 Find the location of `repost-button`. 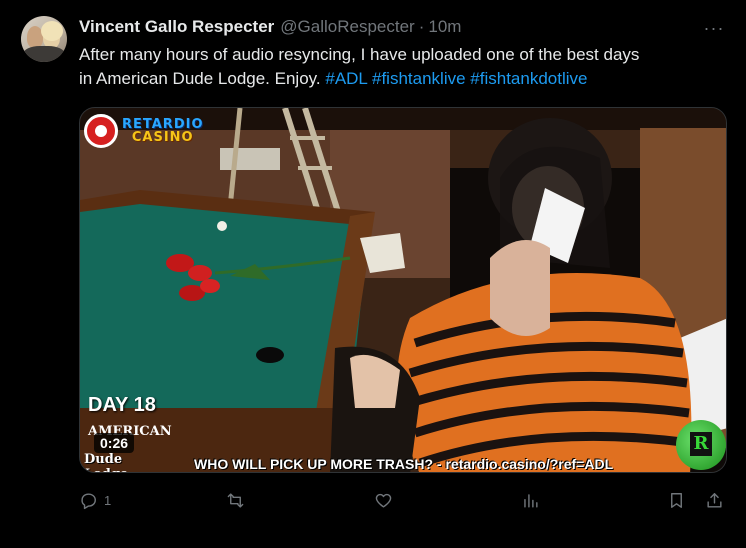

repost-button is located at coordinates (238, 500).